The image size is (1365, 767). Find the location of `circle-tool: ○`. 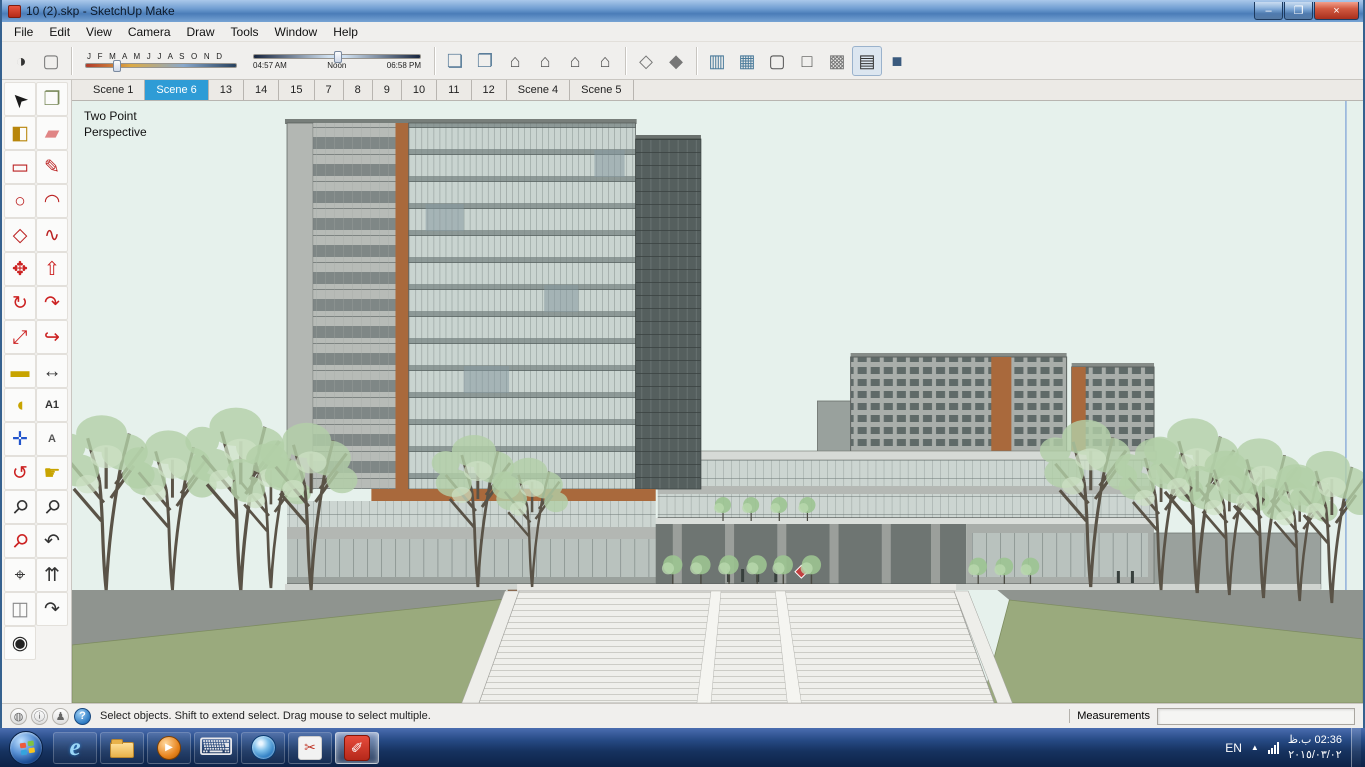

circle-tool: ○ is located at coordinates (20, 201).